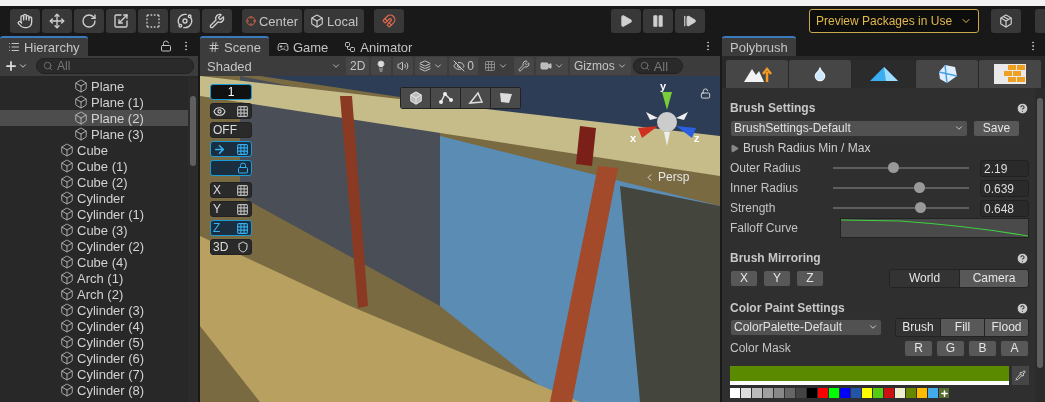 The image size is (1045, 402). Describe the element at coordinates (94, 198) in the screenshot. I see `hierarchy-item: Cylinder` at that location.